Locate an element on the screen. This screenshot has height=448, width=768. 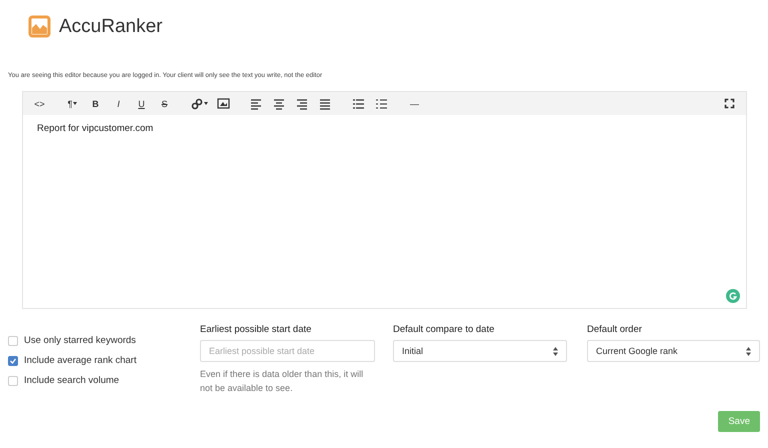
format-button: <> is located at coordinates (39, 104).